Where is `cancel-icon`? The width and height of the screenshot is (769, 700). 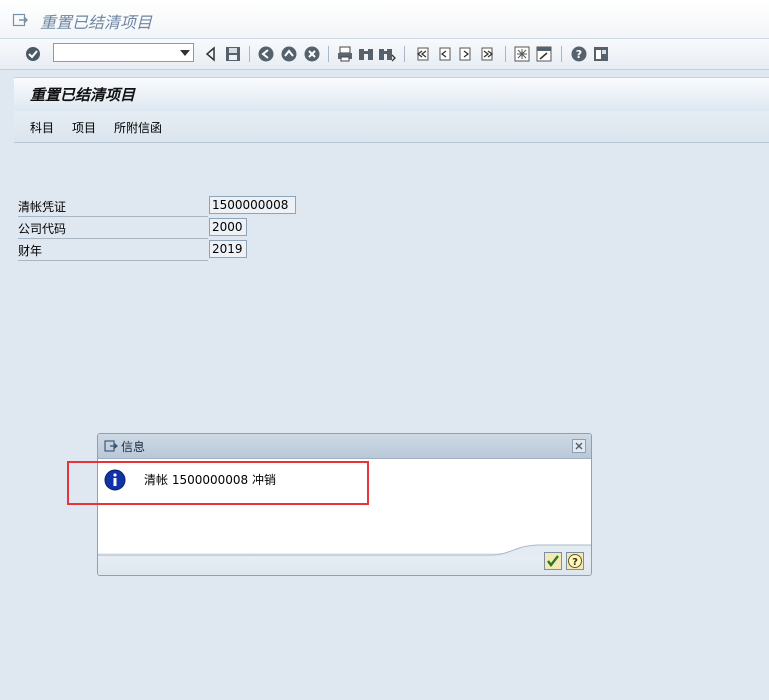 cancel-icon is located at coordinates (312, 54).